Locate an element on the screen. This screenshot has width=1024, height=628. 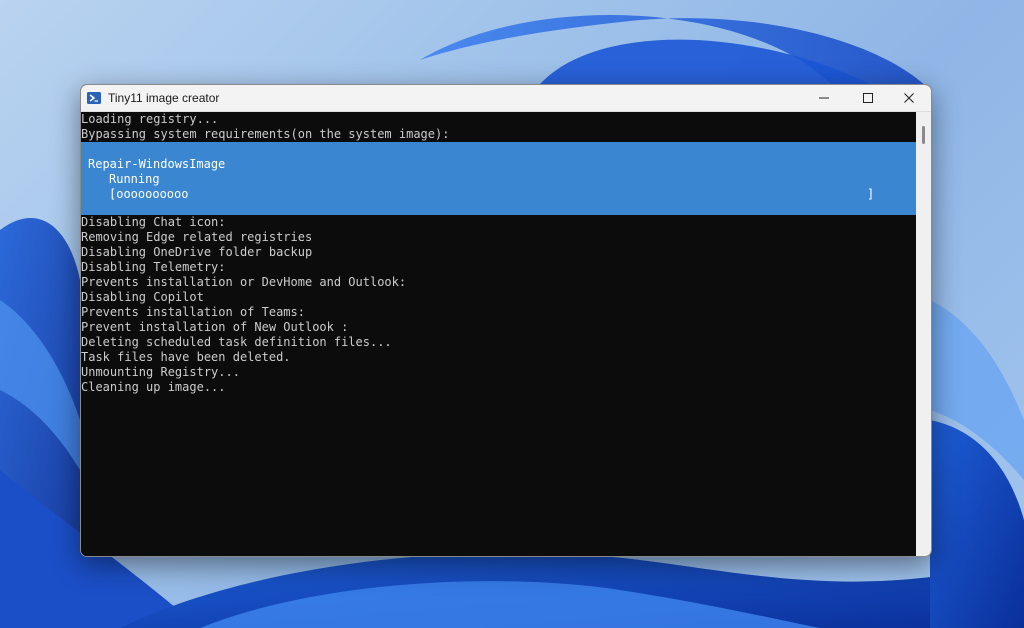
console-line: Task files have been deleted. is located at coordinates (186, 357).